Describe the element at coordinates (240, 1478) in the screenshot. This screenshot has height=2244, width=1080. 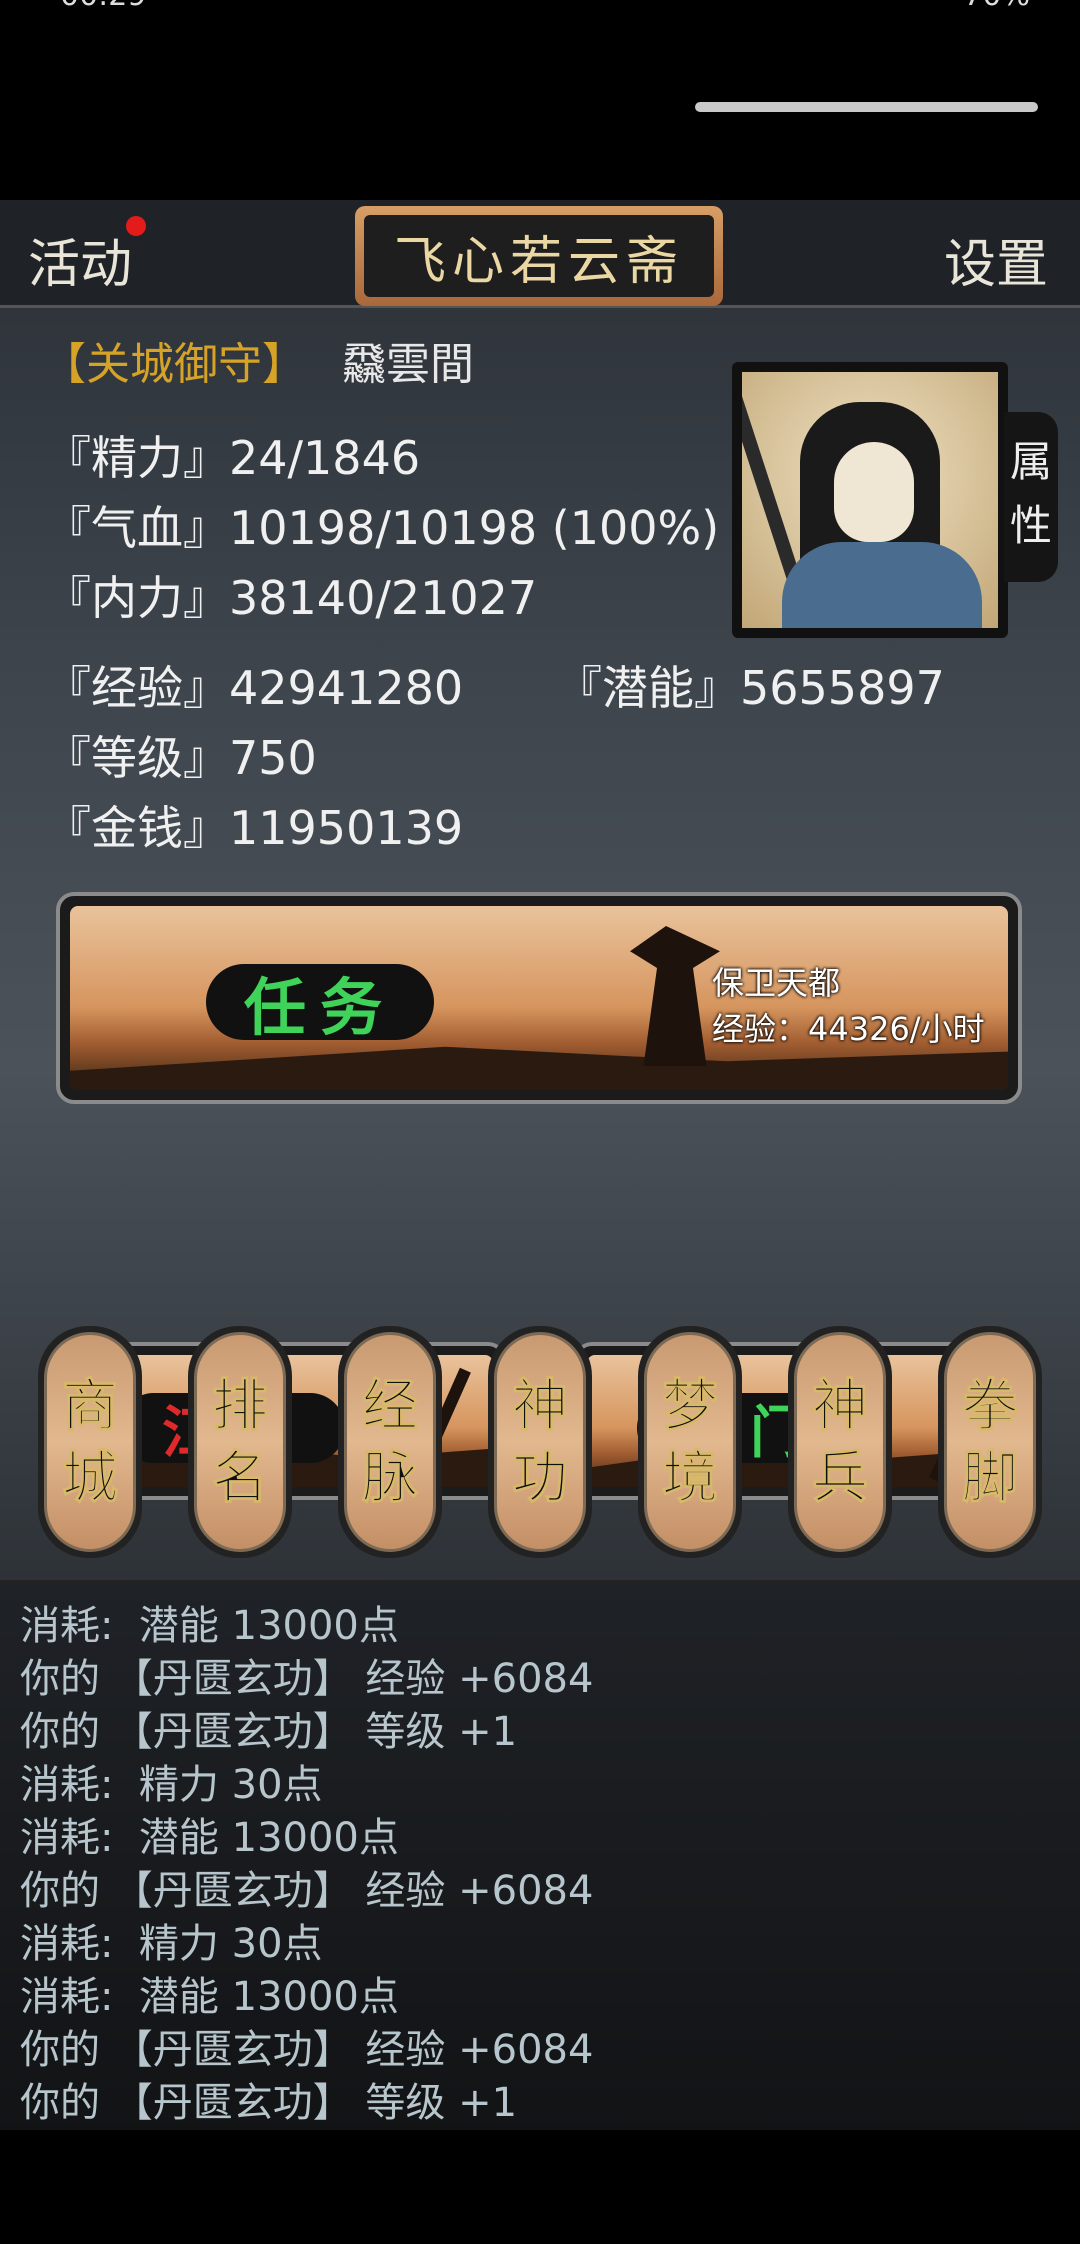
I see `menu-char: 名` at that location.